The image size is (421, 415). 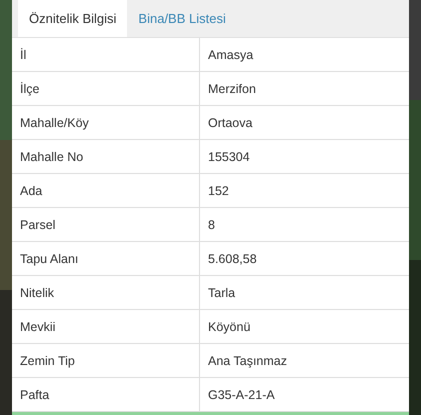 I want to click on table-cell-text: 8, so click(x=211, y=225).